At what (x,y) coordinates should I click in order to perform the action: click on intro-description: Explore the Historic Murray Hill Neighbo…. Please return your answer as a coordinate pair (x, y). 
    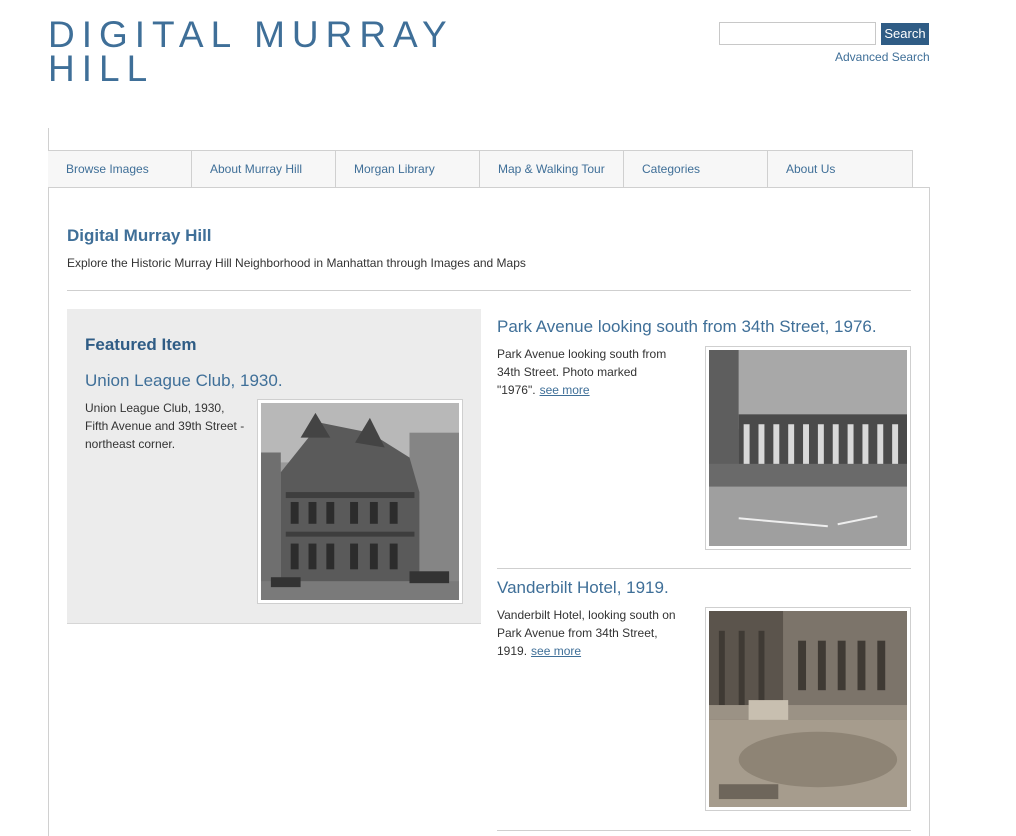
    Looking at the image, I should click on (296, 263).